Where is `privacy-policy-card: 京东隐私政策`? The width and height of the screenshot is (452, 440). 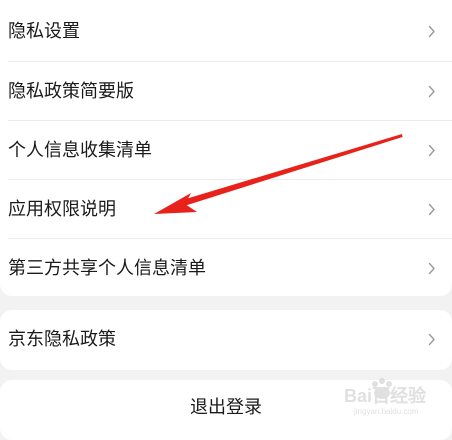 privacy-policy-card: 京东隐私政策 is located at coordinates (226, 340).